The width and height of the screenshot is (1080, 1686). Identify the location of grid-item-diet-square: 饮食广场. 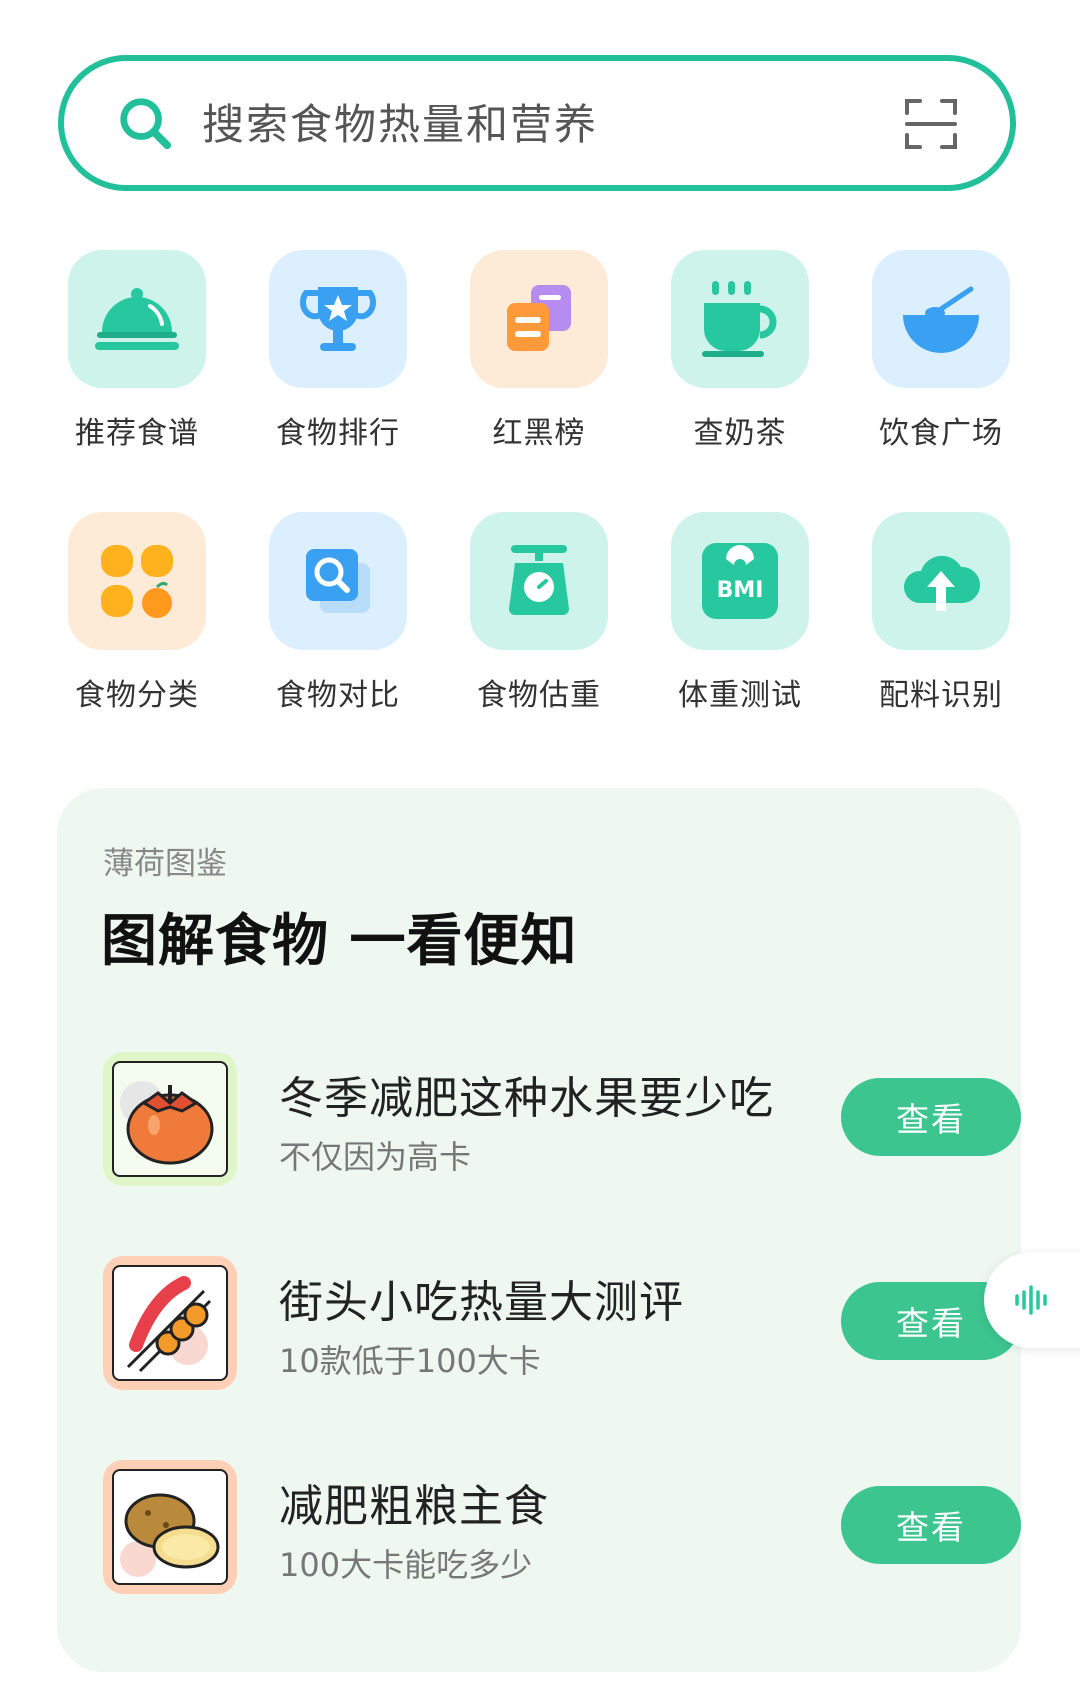
(941, 351).